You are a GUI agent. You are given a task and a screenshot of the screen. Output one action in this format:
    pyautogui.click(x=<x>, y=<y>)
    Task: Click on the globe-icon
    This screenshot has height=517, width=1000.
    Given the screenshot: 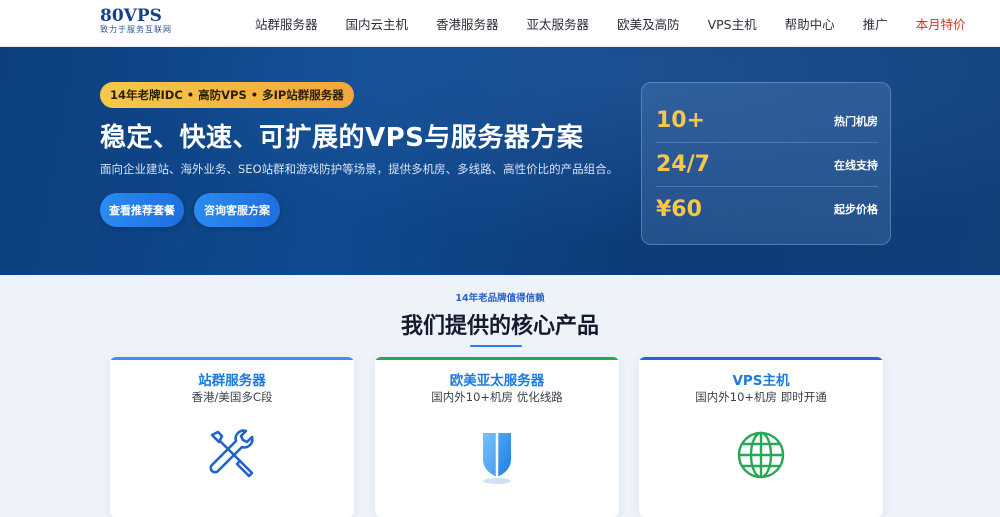 What is the action you would take?
    pyautogui.click(x=761, y=455)
    